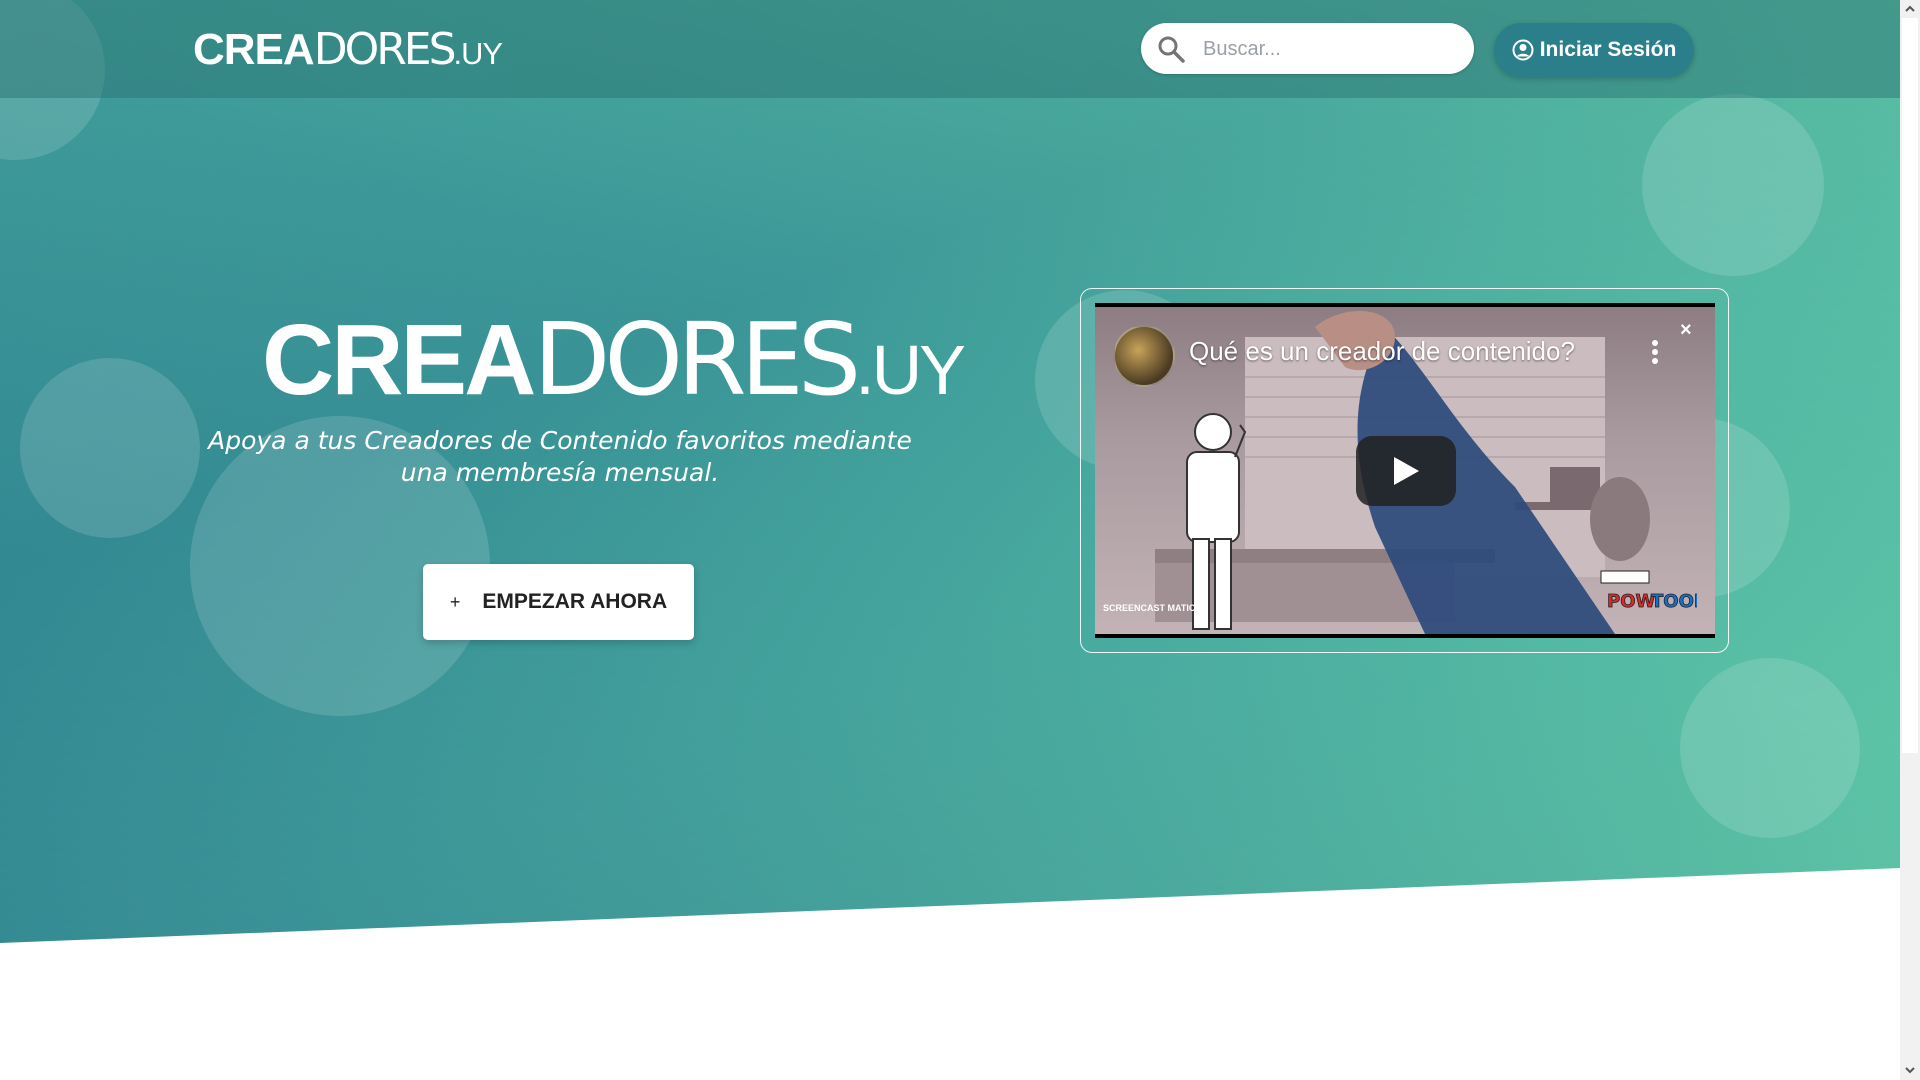 This screenshot has height=1080, width=1920. Describe the element at coordinates (1523, 50) in the screenshot. I see `user-circle-icon` at that location.